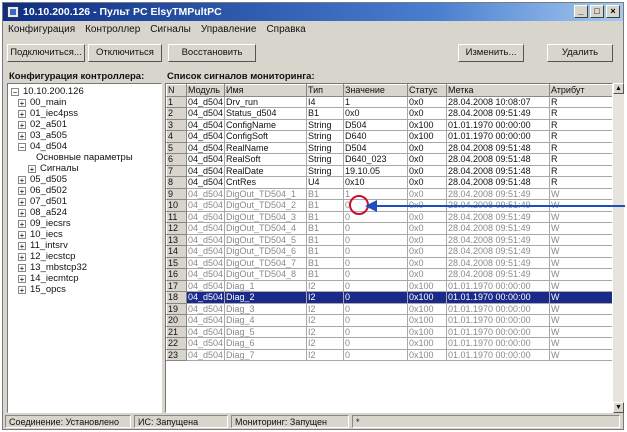 Image resolution: width=627 pixels, height=432 pixels. What do you see at coordinates (498, 90) in the screenshot?
I see `col-time: Метка` at bounding box center [498, 90].